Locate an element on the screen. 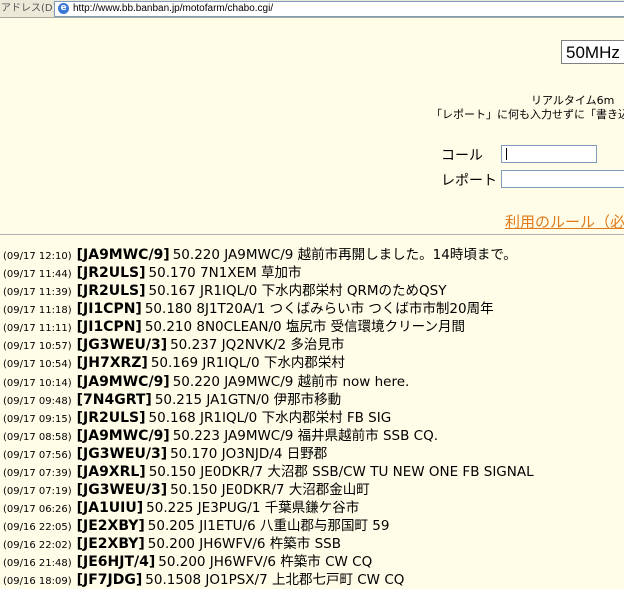 The width and height of the screenshot is (624, 589). entry-callsign: [JH7XRZ] is located at coordinates (112, 363).